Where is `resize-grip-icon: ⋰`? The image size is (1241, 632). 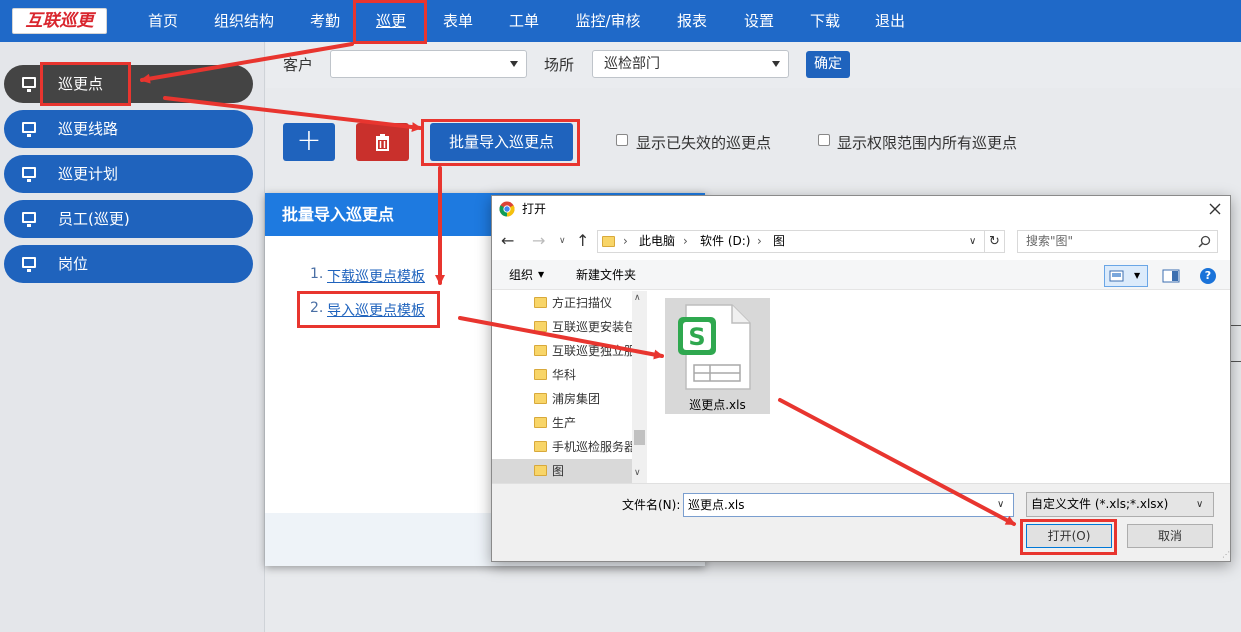 resize-grip-icon: ⋰ is located at coordinates (1226, 555).